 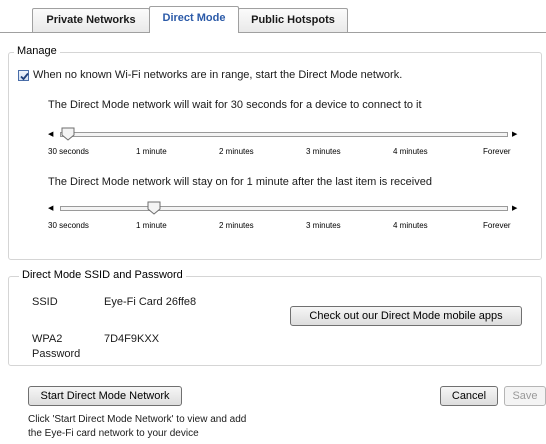 I want to click on cancel-button: Cancel, so click(x=469, y=396).